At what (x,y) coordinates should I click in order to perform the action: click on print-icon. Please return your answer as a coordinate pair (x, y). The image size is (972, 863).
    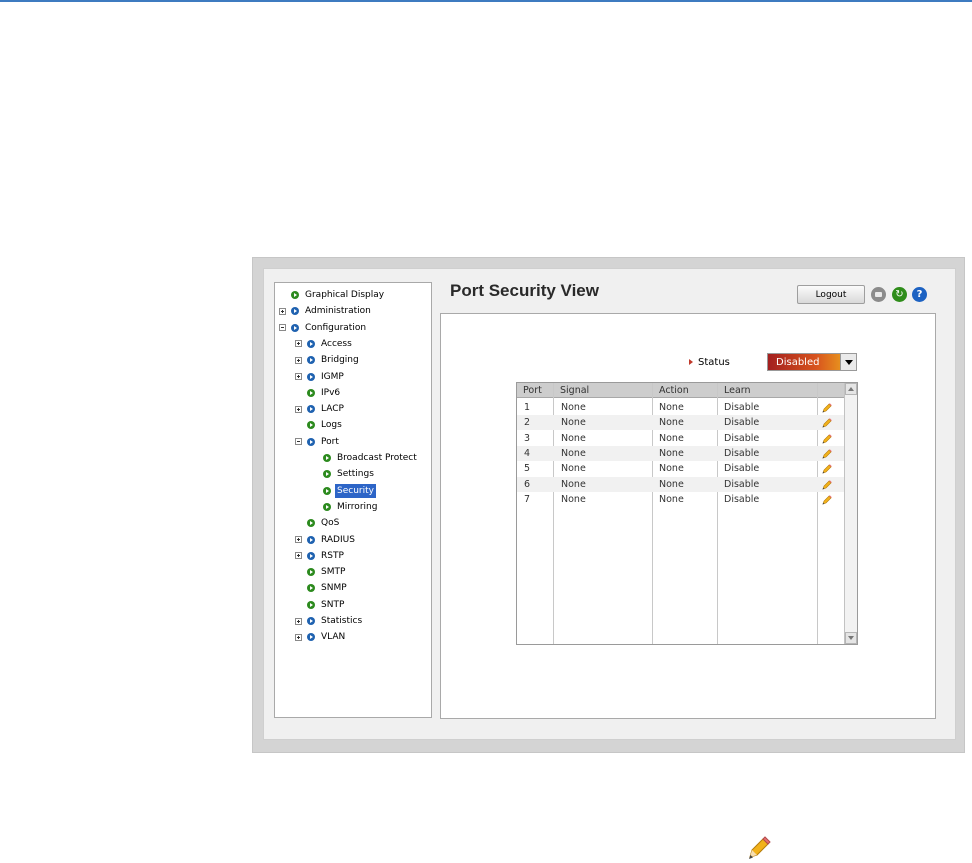
    Looking at the image, I should click on (878, 294).